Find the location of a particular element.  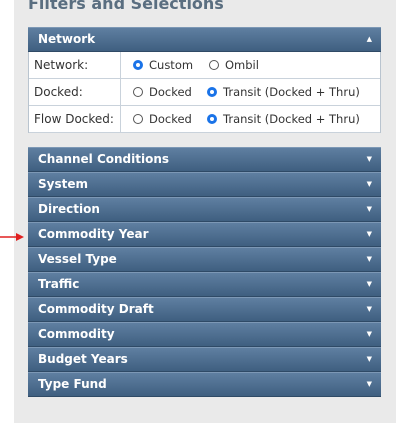

radio-ombil: Ombil is located at coordinates (234, 65).